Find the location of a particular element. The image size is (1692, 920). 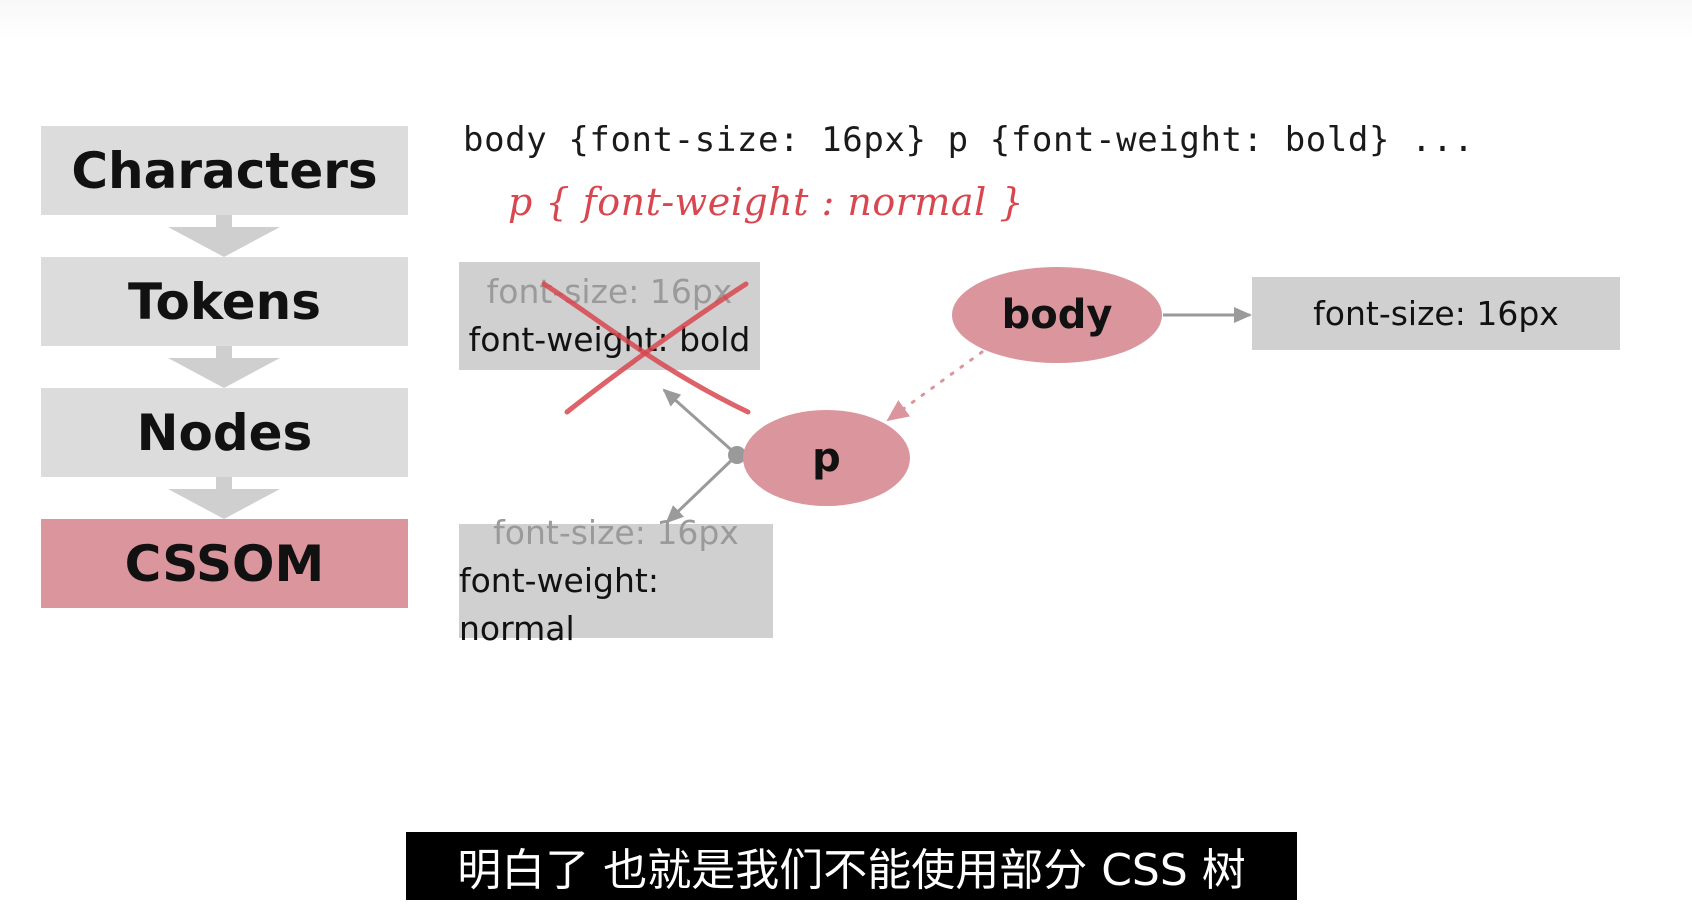

pipeline-step-cssom: CSSOM is located at coordinates (224, 563).